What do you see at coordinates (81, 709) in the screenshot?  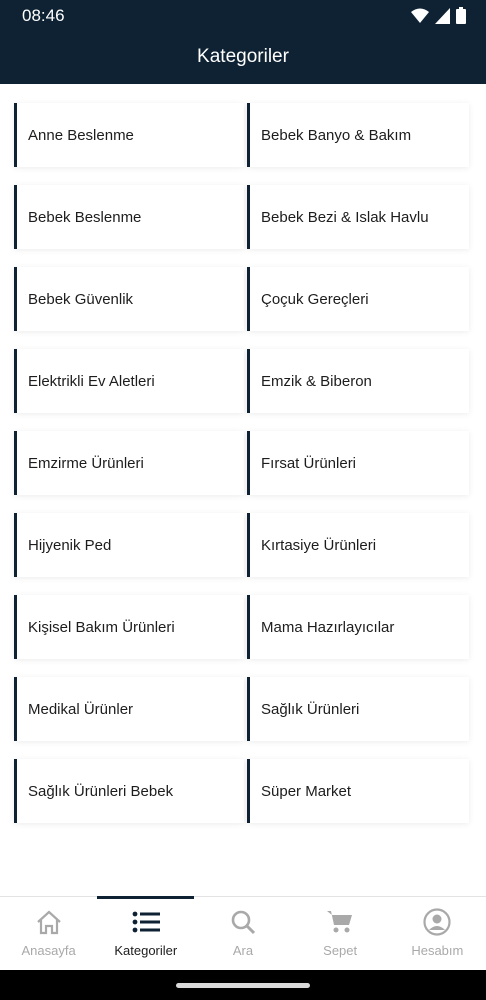 I see `category-label: Medikal Ürünler` at bounding box center [81, 709].